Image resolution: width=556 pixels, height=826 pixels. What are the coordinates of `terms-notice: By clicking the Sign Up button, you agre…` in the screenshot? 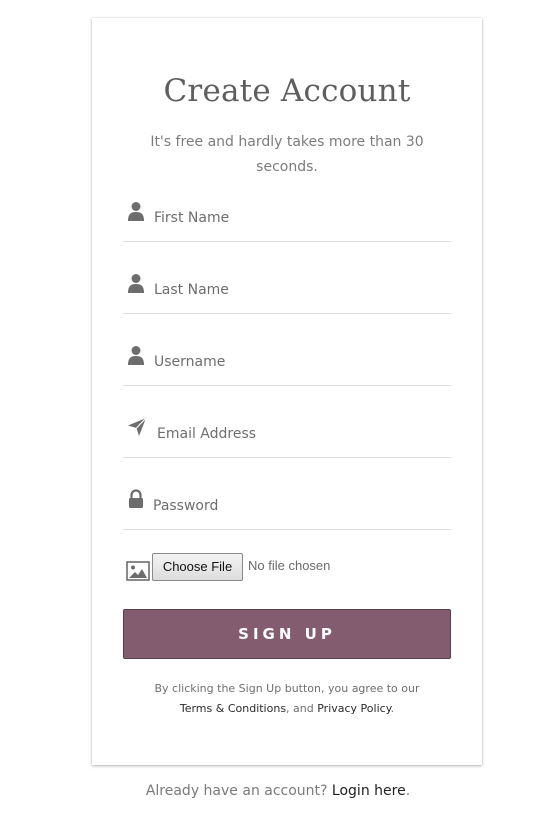 It's located at (287, 699).